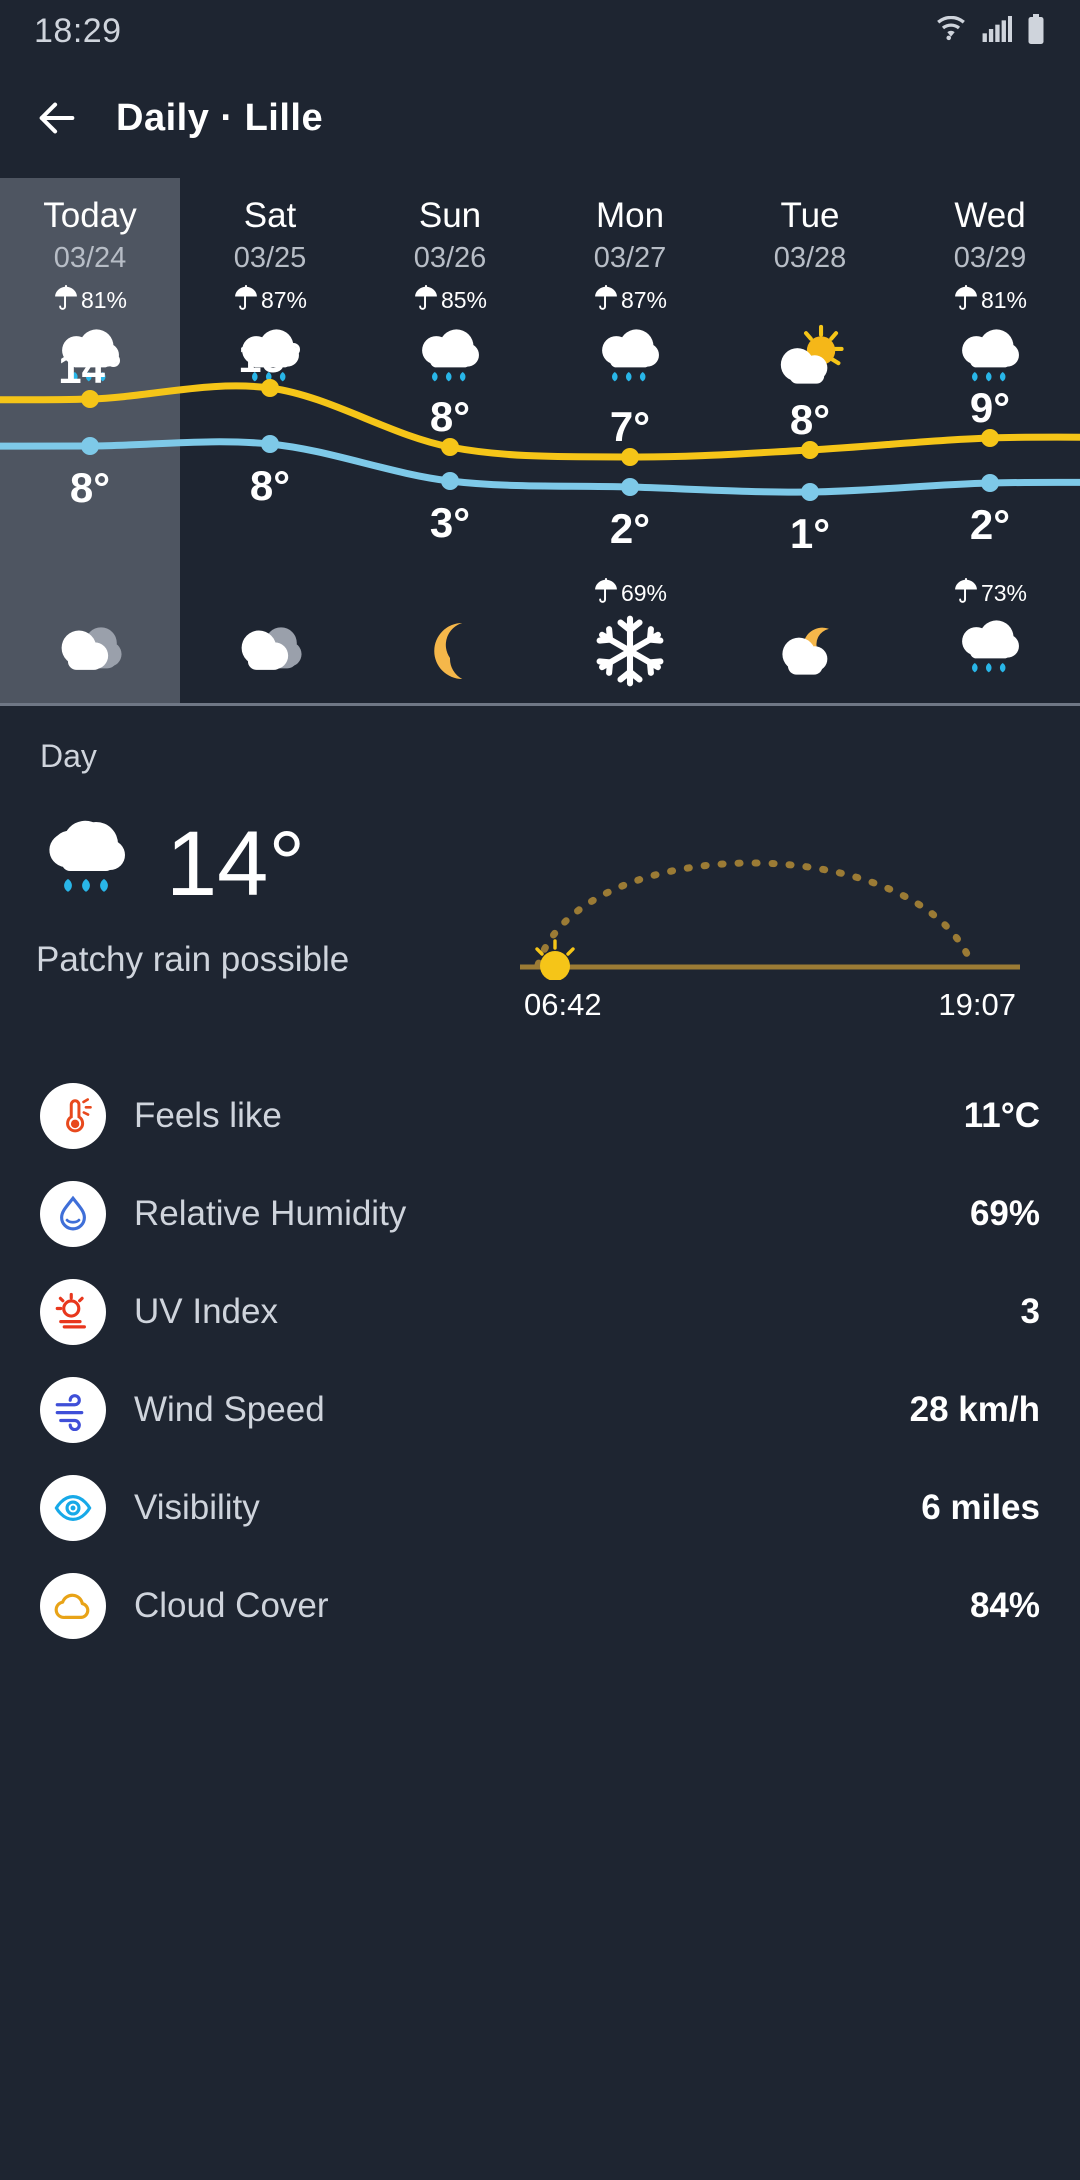 This screenshot has height=2180, width=1080. I want to click on current-conditions-left: 14° Patchy rain possible, so click(260, 897).